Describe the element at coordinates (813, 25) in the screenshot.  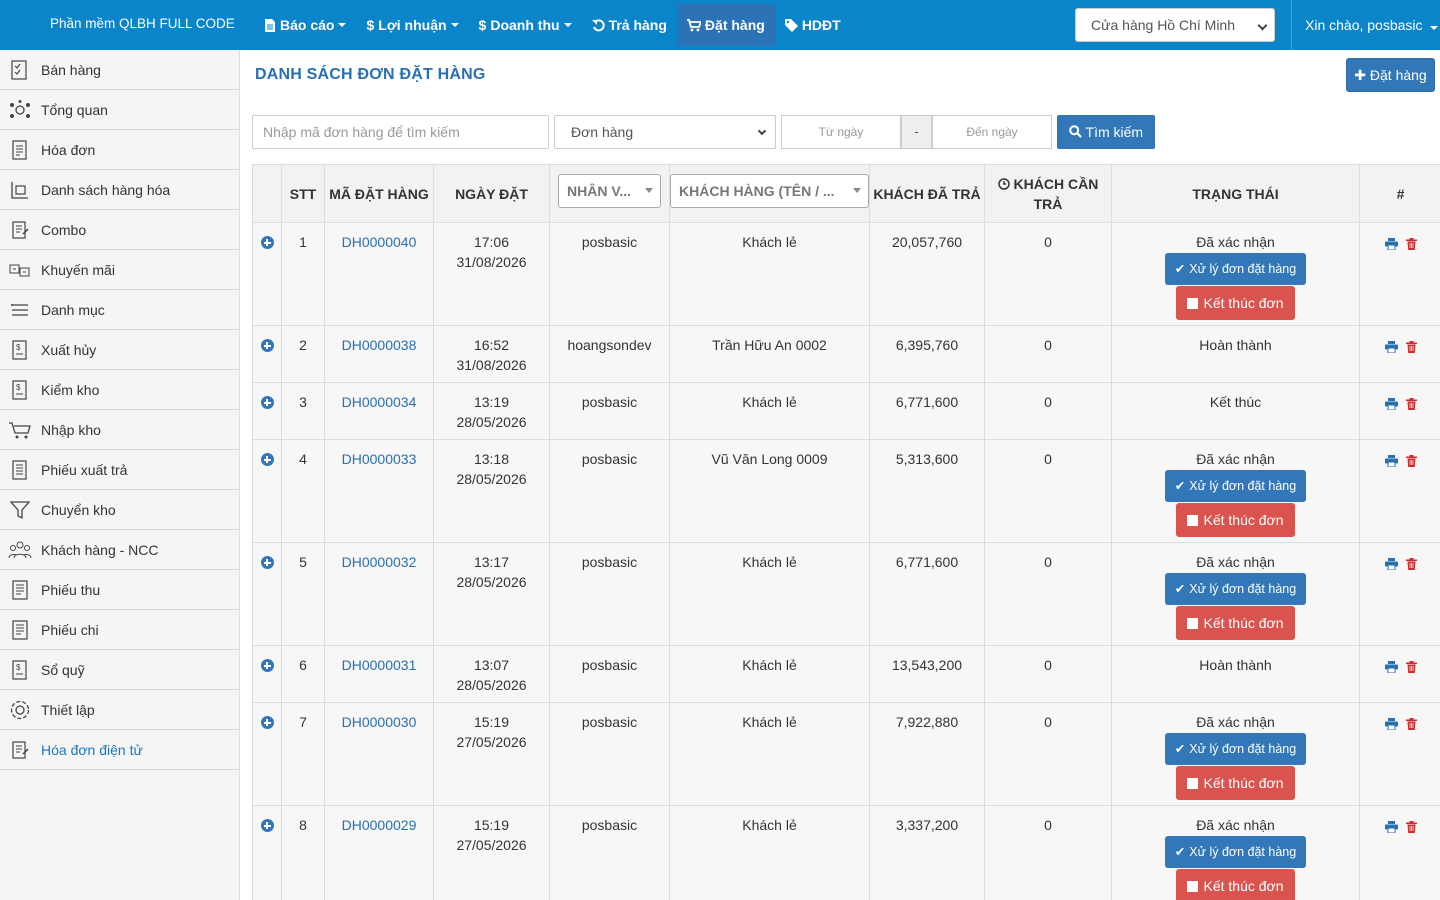
I see `nav-einvoice: HDĐT` at that location.